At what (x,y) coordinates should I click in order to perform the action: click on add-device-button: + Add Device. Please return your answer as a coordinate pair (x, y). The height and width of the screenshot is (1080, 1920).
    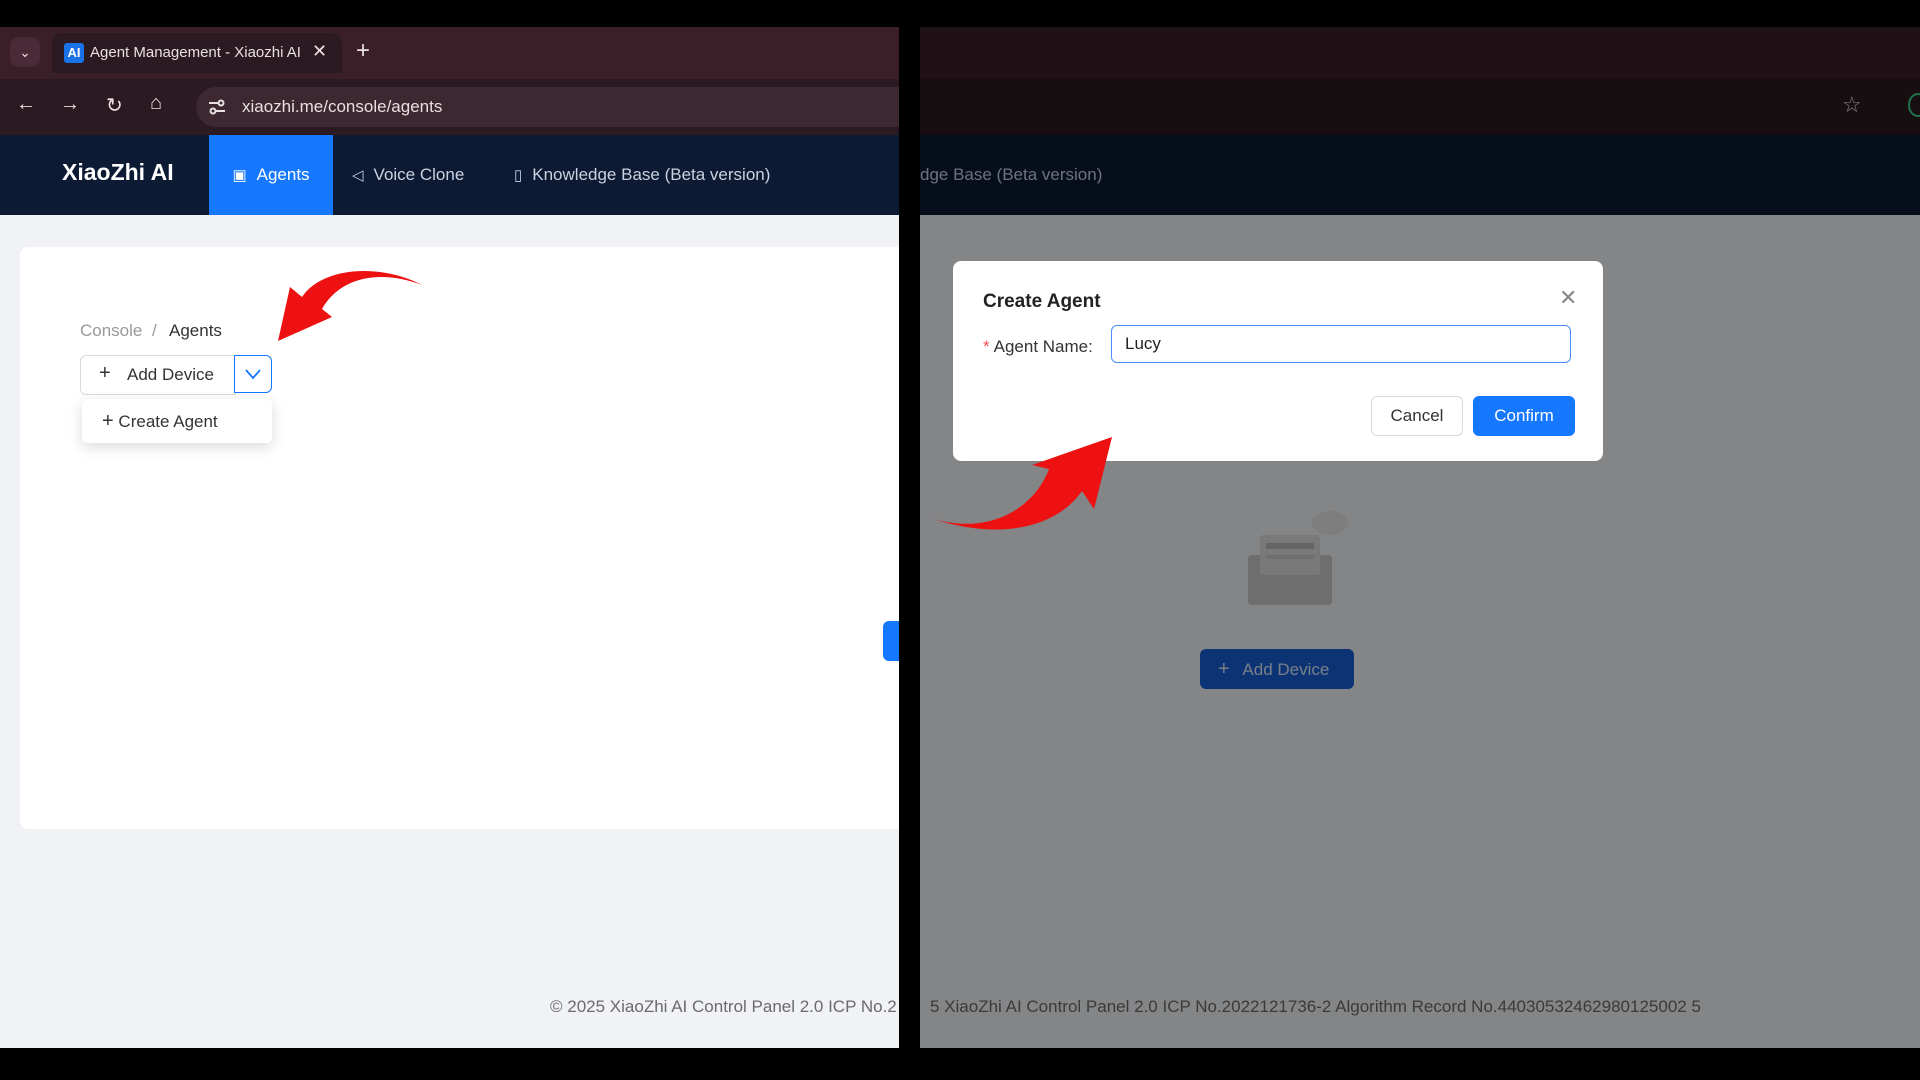
    Looking at the image, I should click on (158, 375).